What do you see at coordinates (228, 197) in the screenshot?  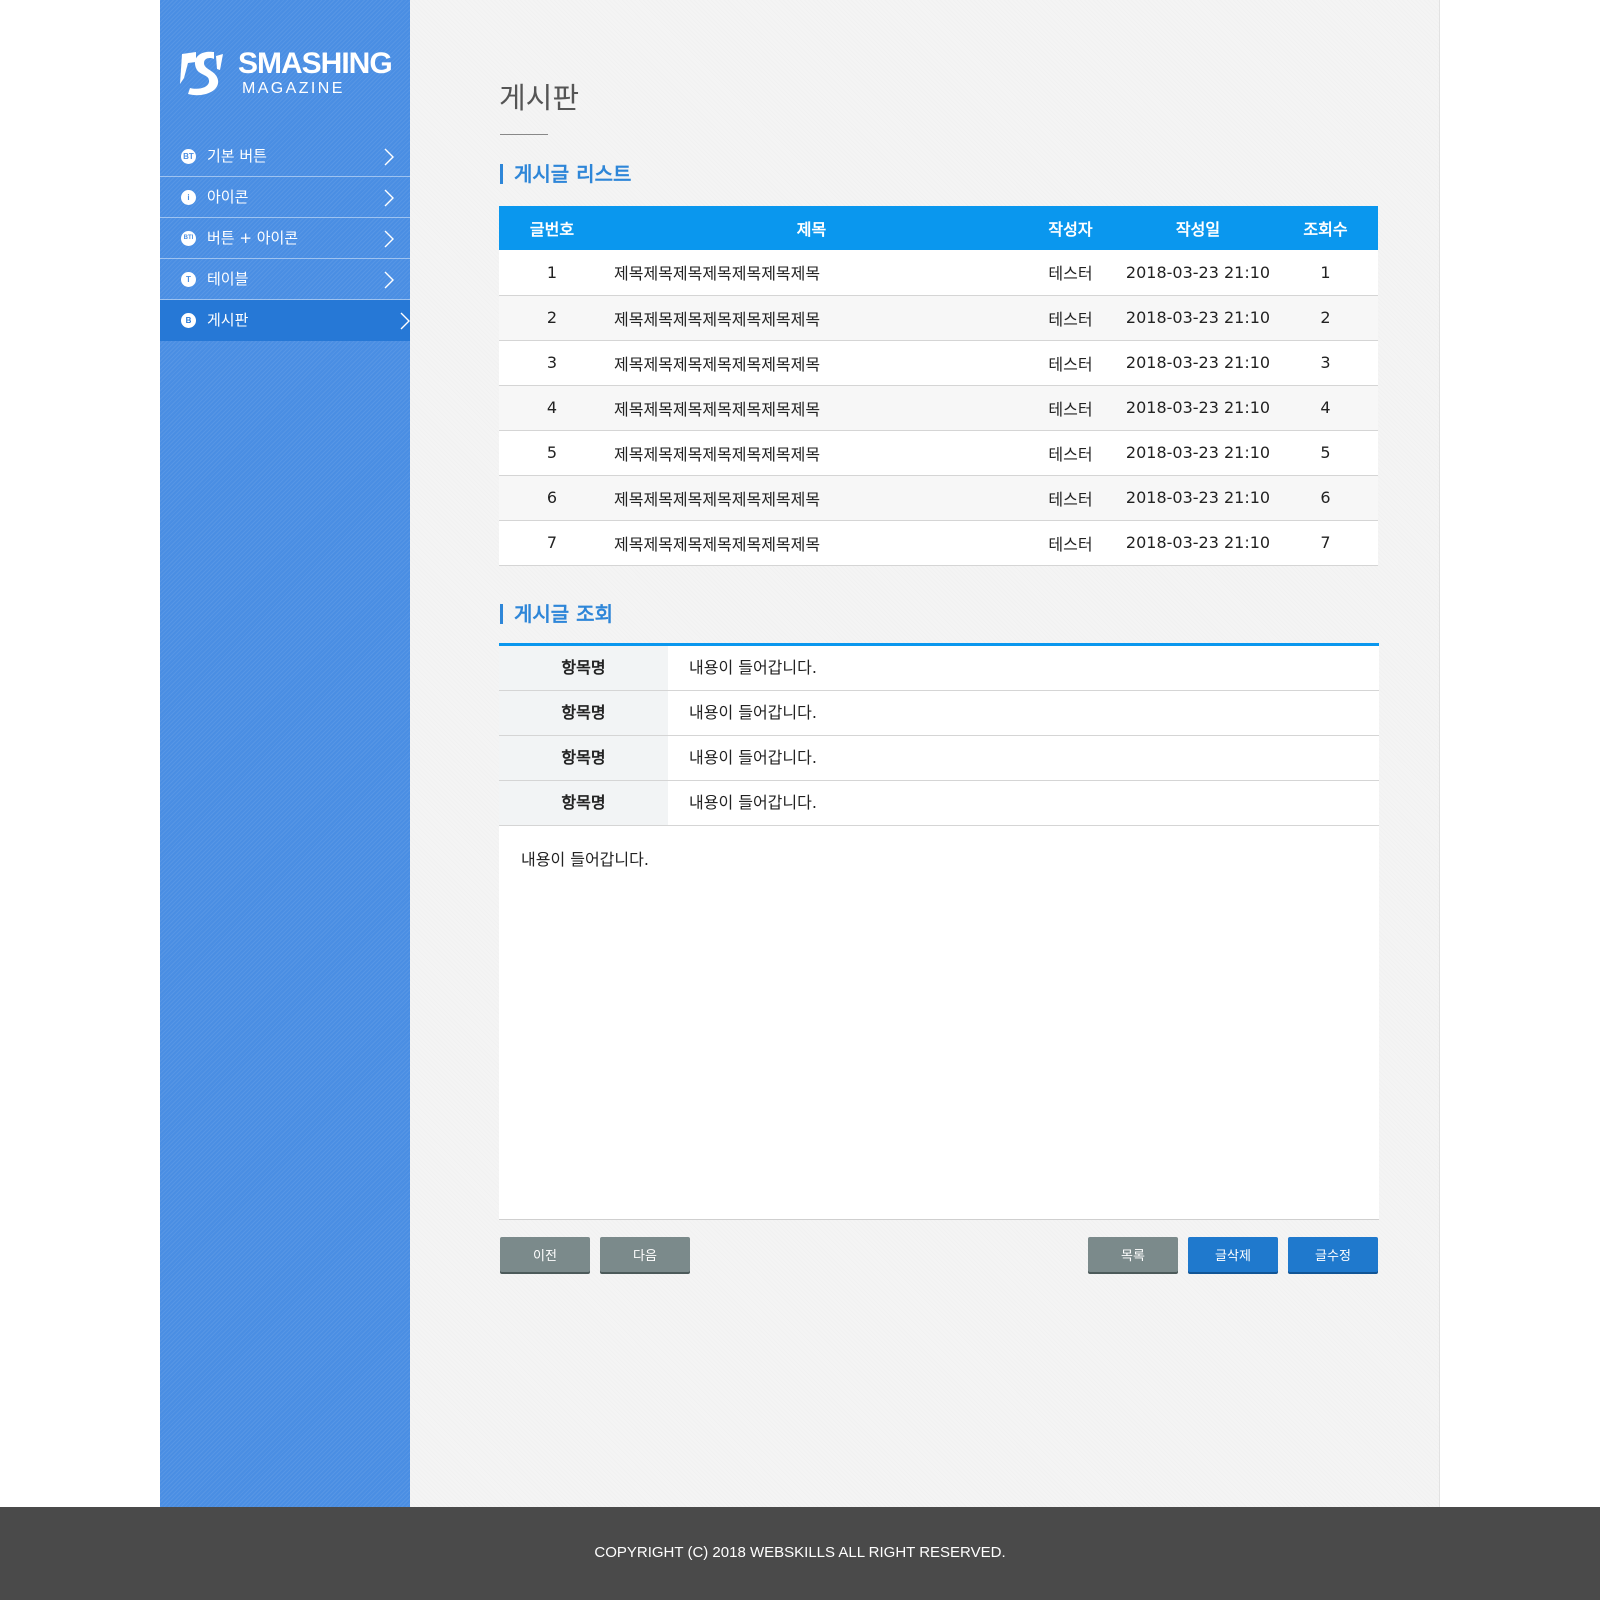 I see `sidebar-item-label: 아이콘` at bounding box center [228, 197].